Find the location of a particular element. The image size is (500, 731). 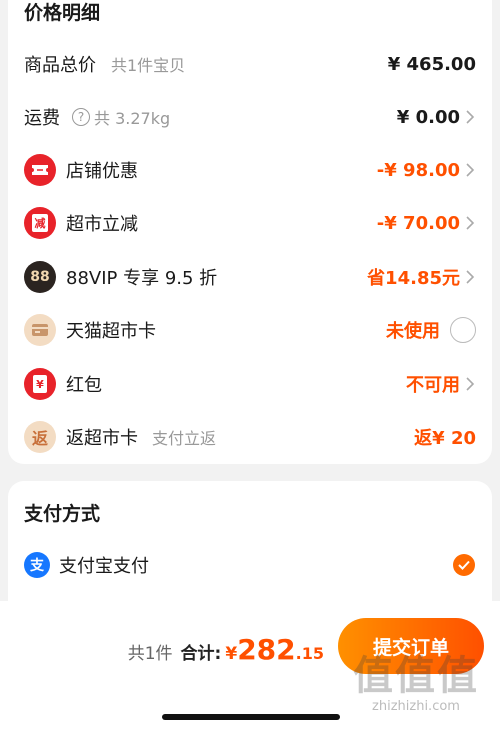

cashback-value: 返¥ 20 is located at coordinates (445, 438).